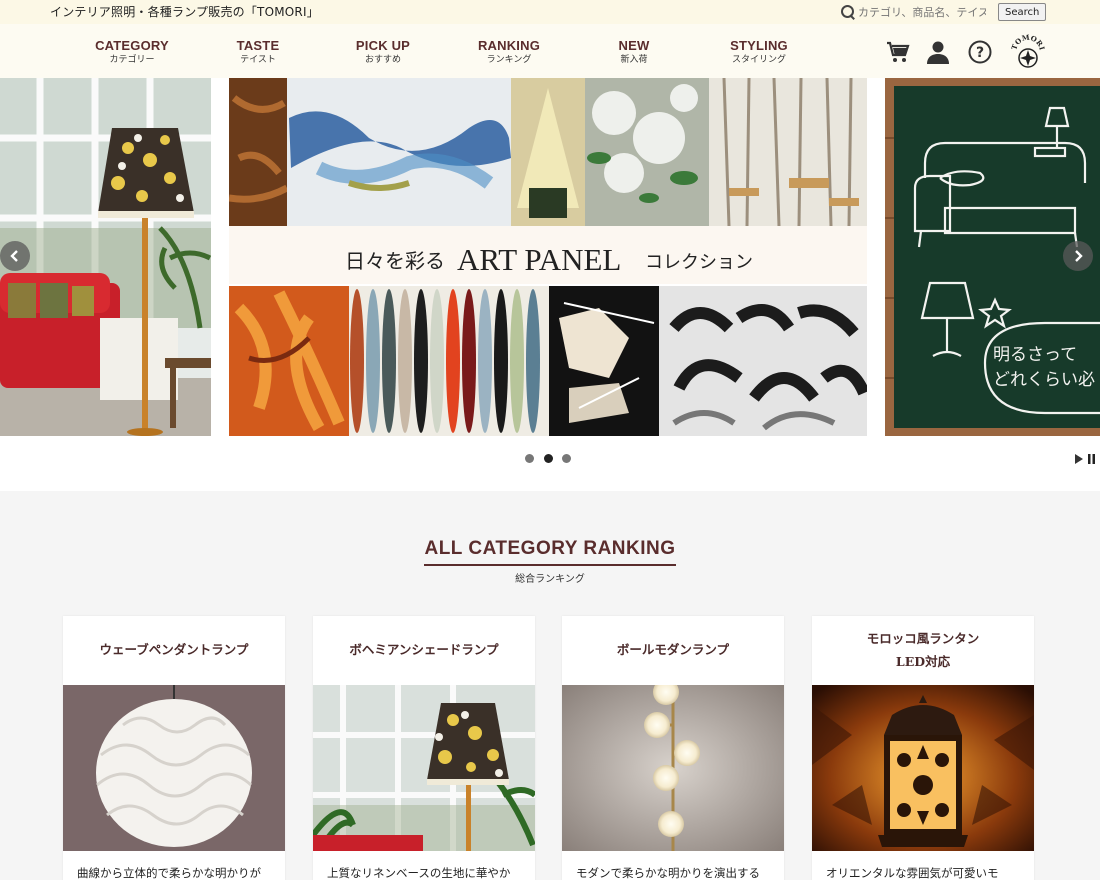 Image resolution: width=1100 pixels, height=880 pixels. I want to click on nav-label-en: STYLING, so click(759, 45).